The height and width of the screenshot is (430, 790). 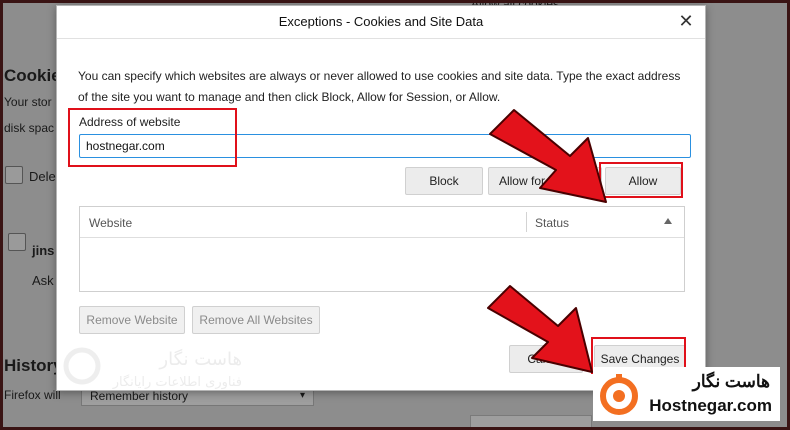 I want to click on bg-block-label: jins, so click(x=43, y=250).